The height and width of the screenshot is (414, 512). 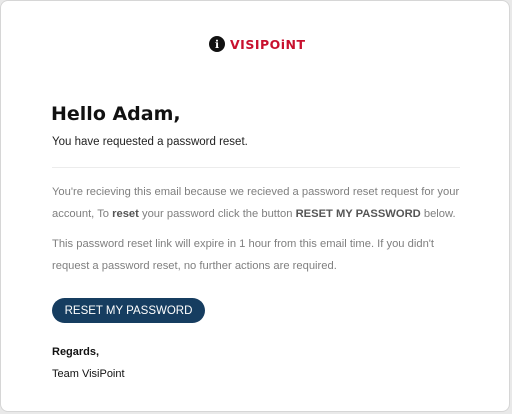 I want to click on brand-name: VISIPOiNT, so click(x=268, y=44).